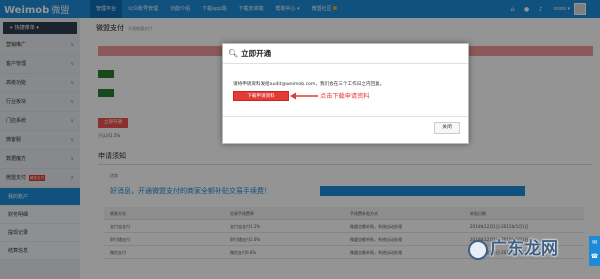 This screenshot has width=600, height=279. Describe the element at coordinates (524, 249) in the screenshot. I see `watermark-text: 广东龙网` at that location.